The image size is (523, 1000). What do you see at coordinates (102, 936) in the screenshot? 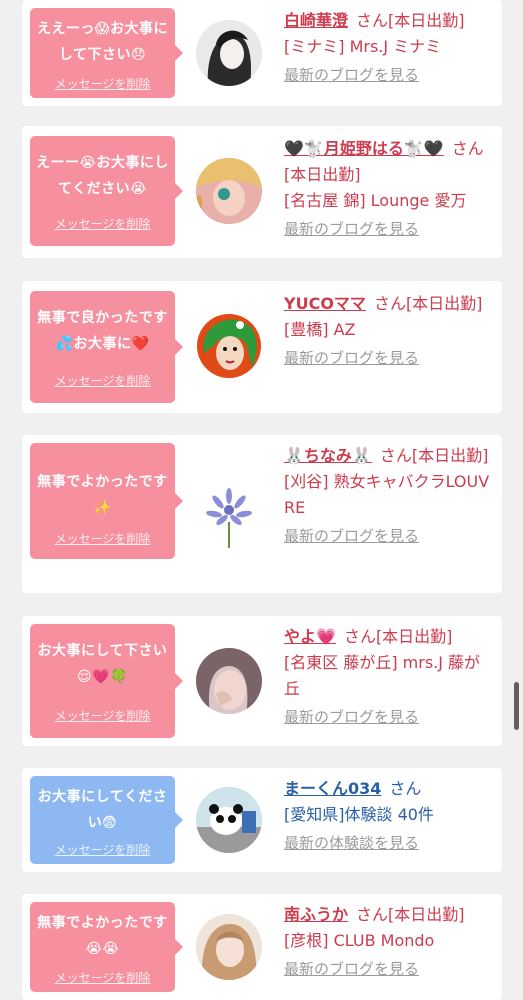
I see `message-text: 無事でよかったです😭😭` at bounding box center [102, 936].